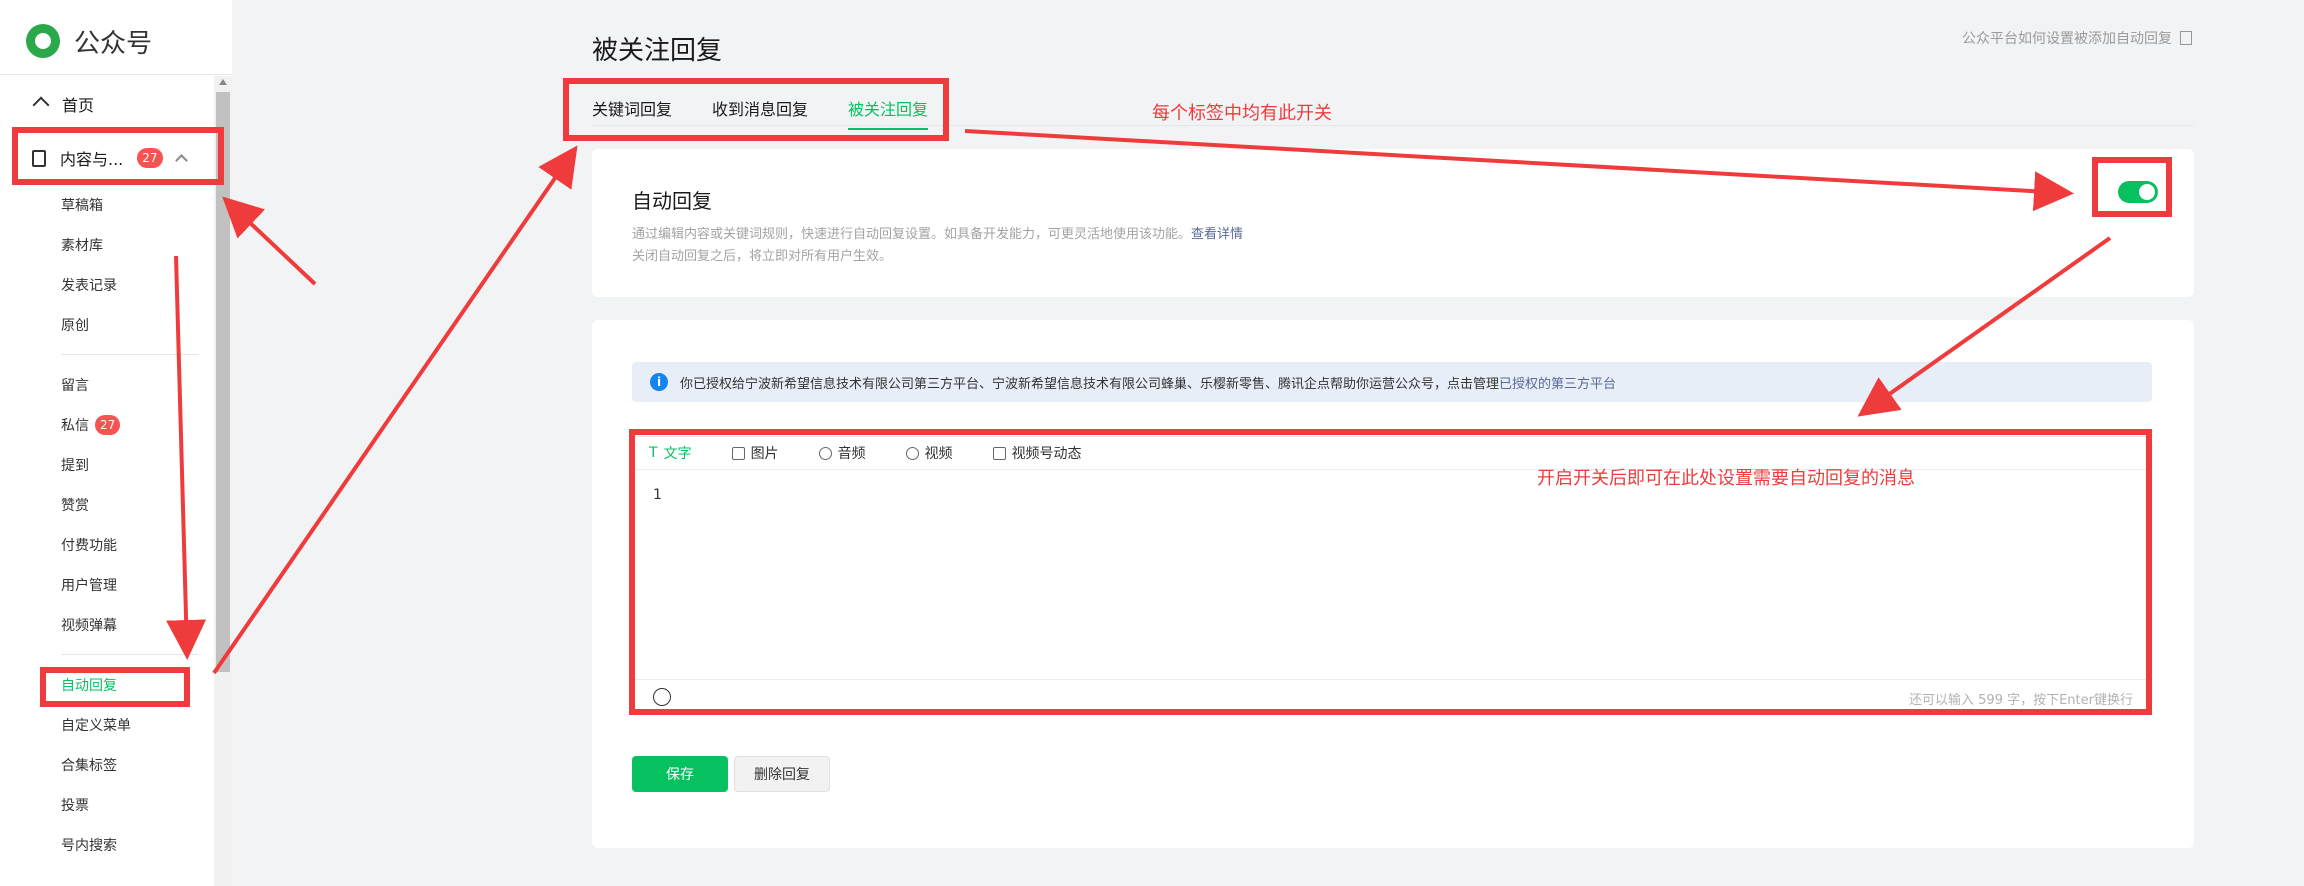 This screenshot has width=2304, height=886. Describe the element at coordinates (657, 51) in the screenshot. I see `page-title: 被关注回复` at that location.